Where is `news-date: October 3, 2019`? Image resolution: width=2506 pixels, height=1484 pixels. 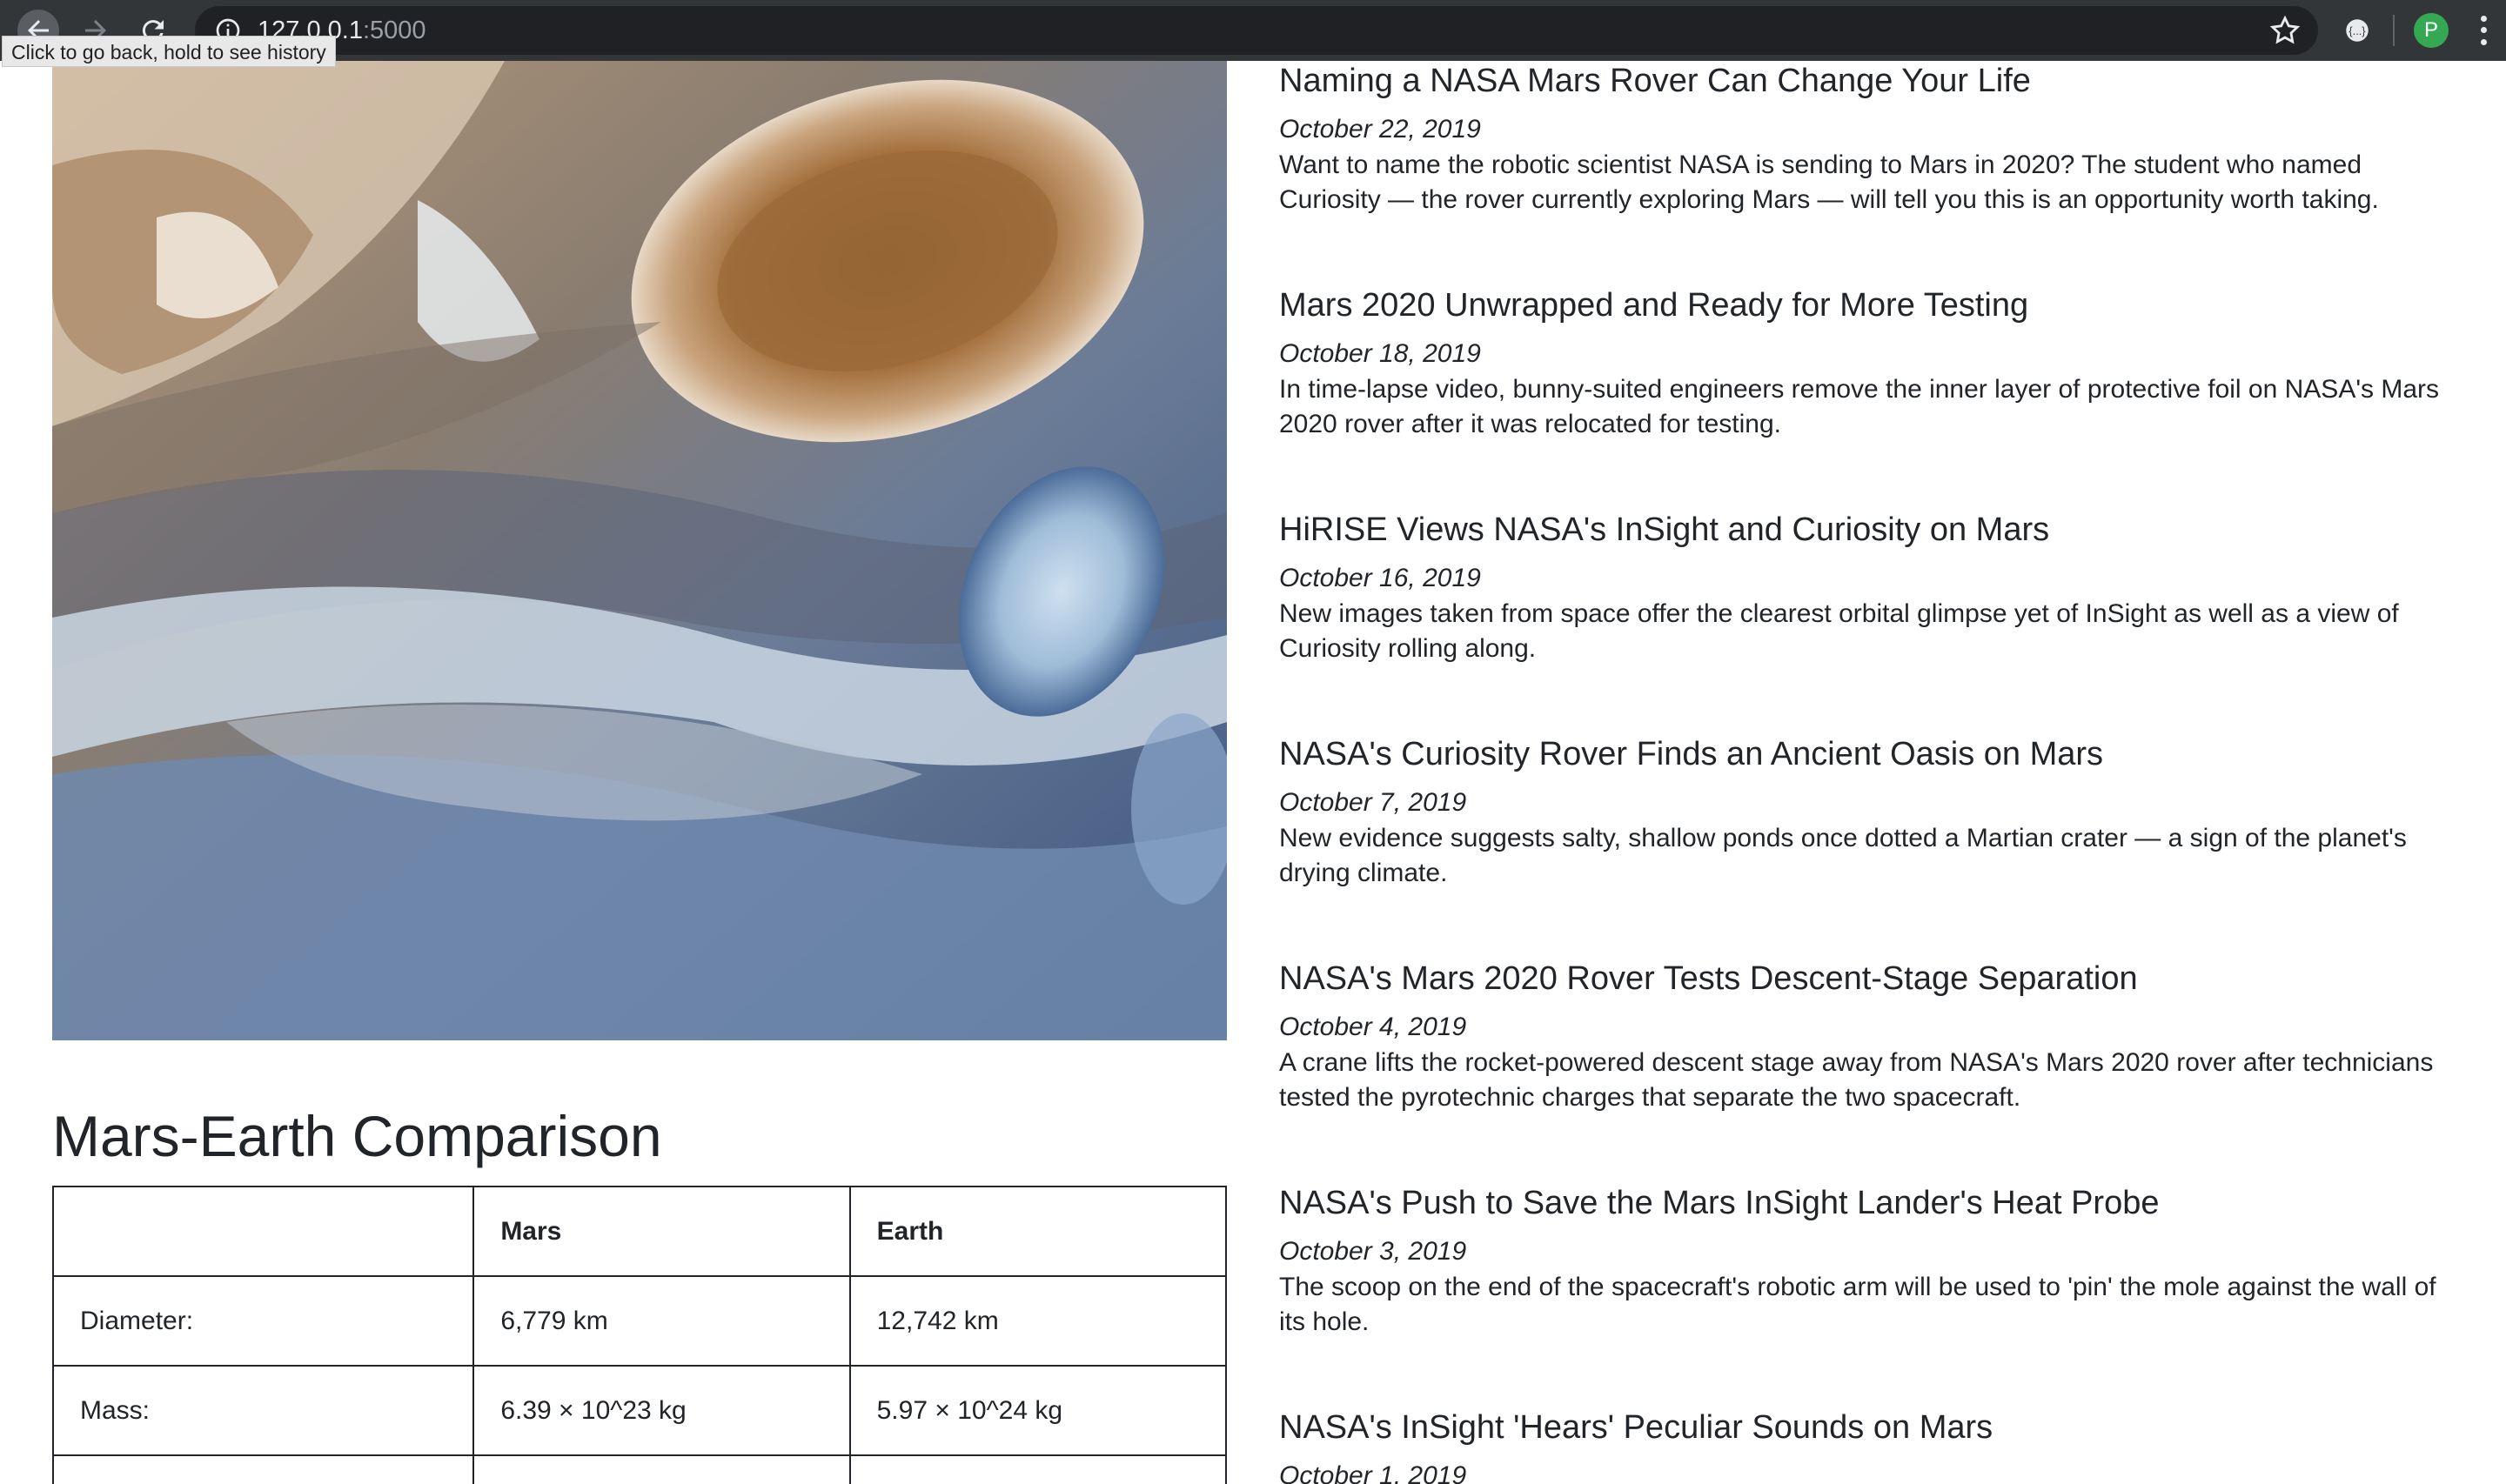 news-date: October 3, 2019 is located at coordinates (1373, 1251).